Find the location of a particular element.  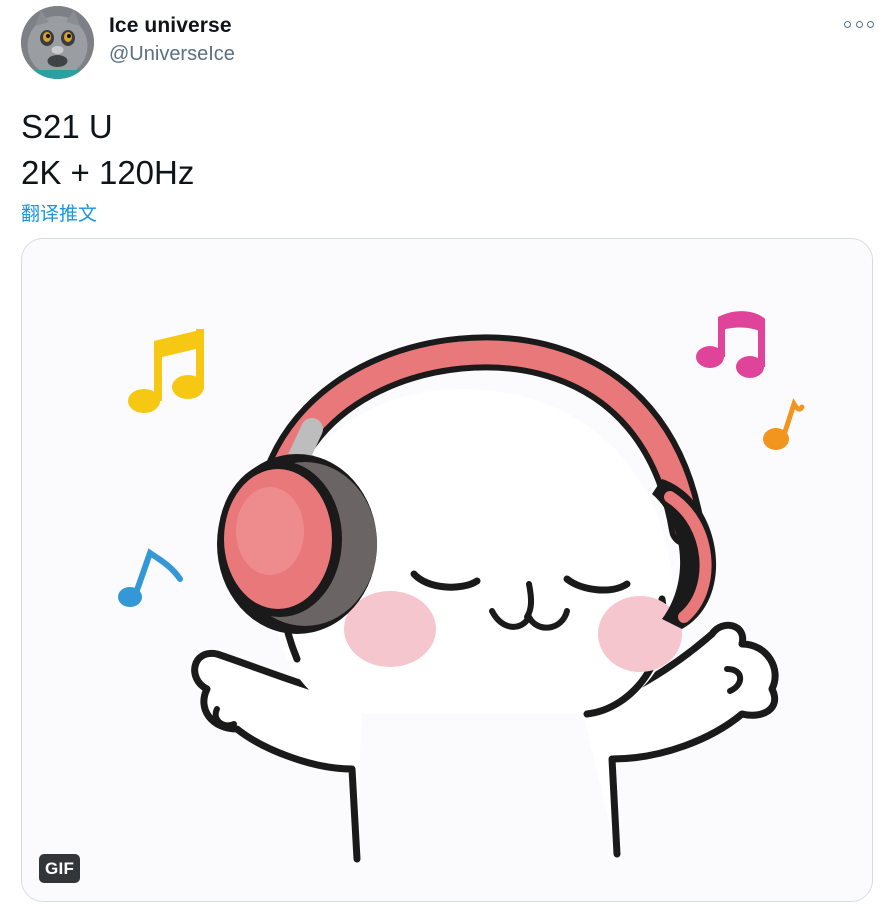

author-display-name: Ice universe is located at coordinates (170, 26).